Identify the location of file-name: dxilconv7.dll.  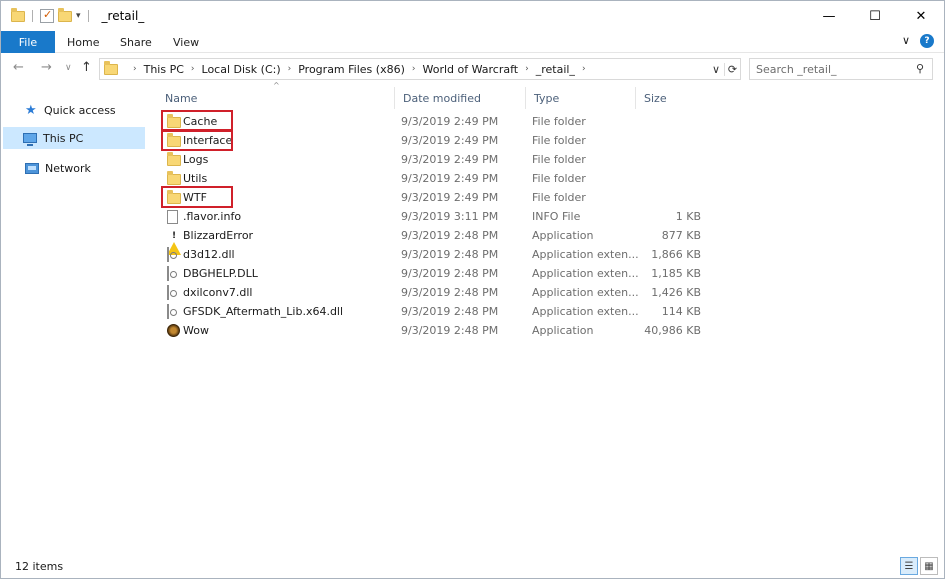
(218, 292).